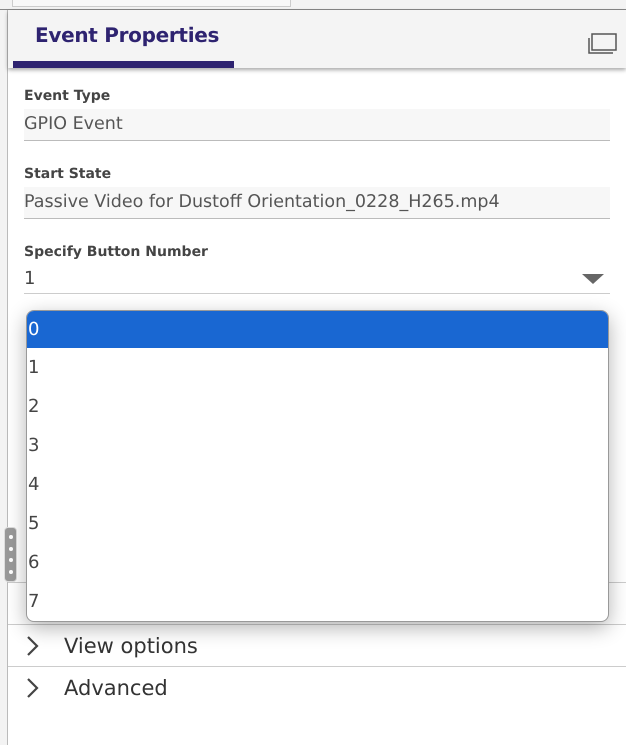  Describe the element at coordinates (317, 279) in the screenshot. I see `dropdown: 1` at that location.